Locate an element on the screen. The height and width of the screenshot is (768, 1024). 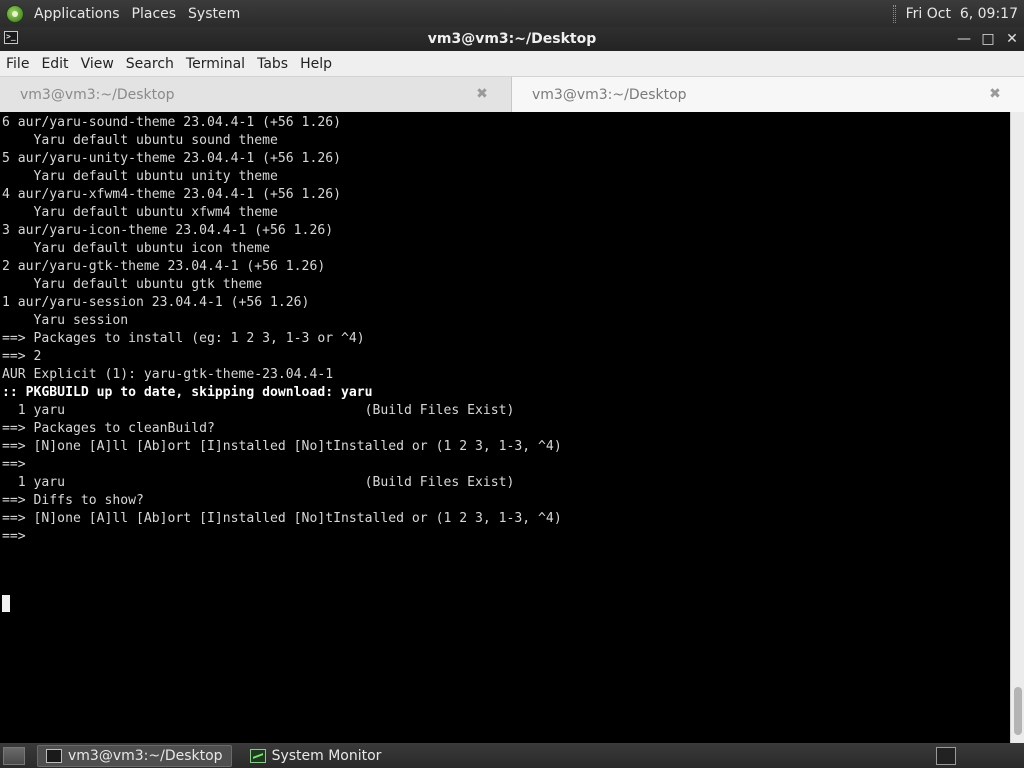
tab-bar: vm3@vm3:~/Desktop ✖ vm3@vm3:~/Desktop ✖ is located at coordinates (512, 94).